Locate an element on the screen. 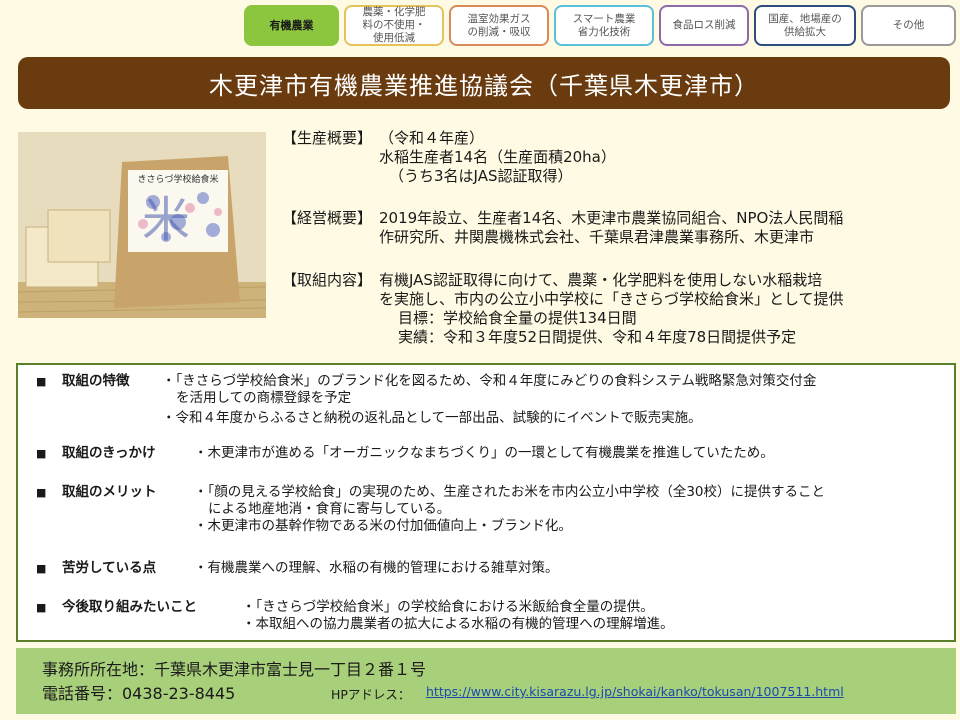 The width and height of the screenshot is (960, 720). detail-line: を活用しての商標登録を予定 is located at coordinates (264, 398).